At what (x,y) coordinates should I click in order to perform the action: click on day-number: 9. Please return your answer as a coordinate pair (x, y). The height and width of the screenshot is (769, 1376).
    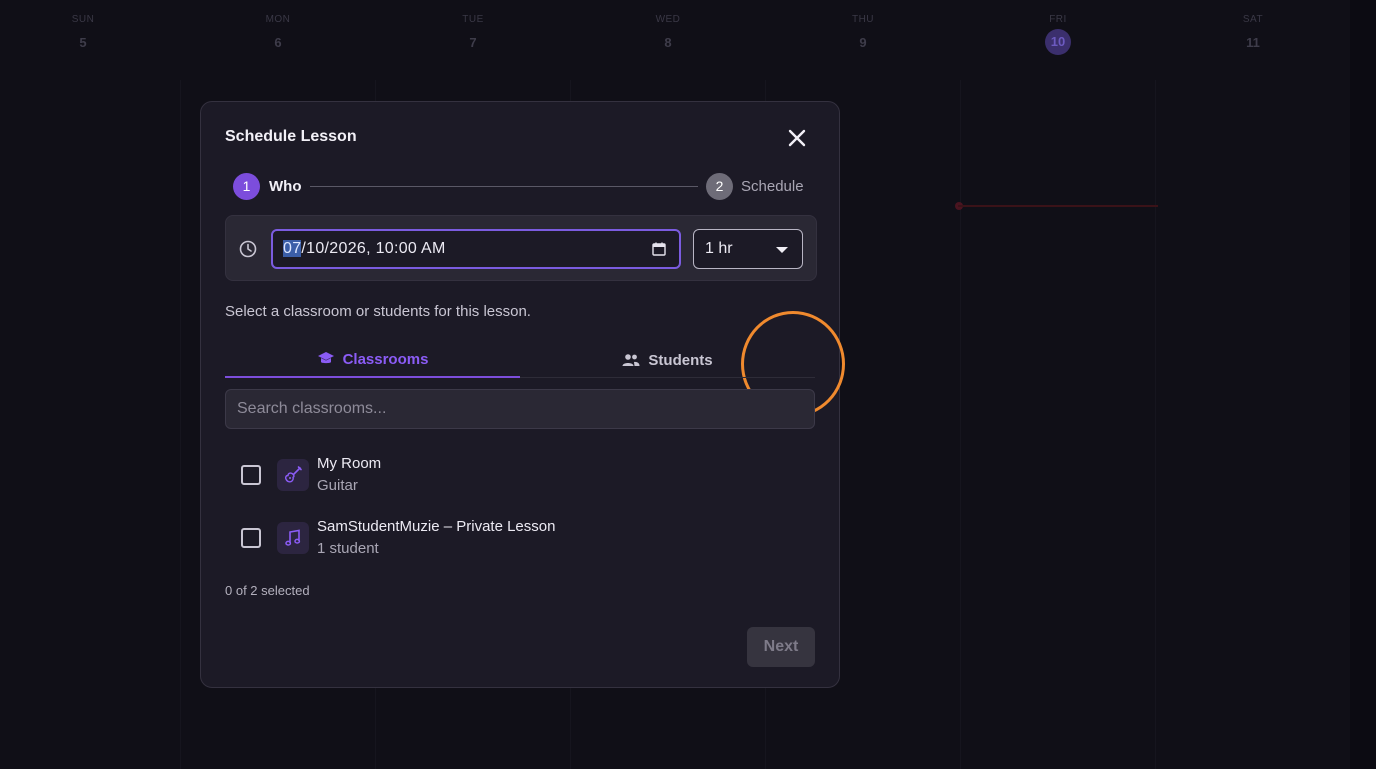
    Looking at the image, I should click on (863, 42).